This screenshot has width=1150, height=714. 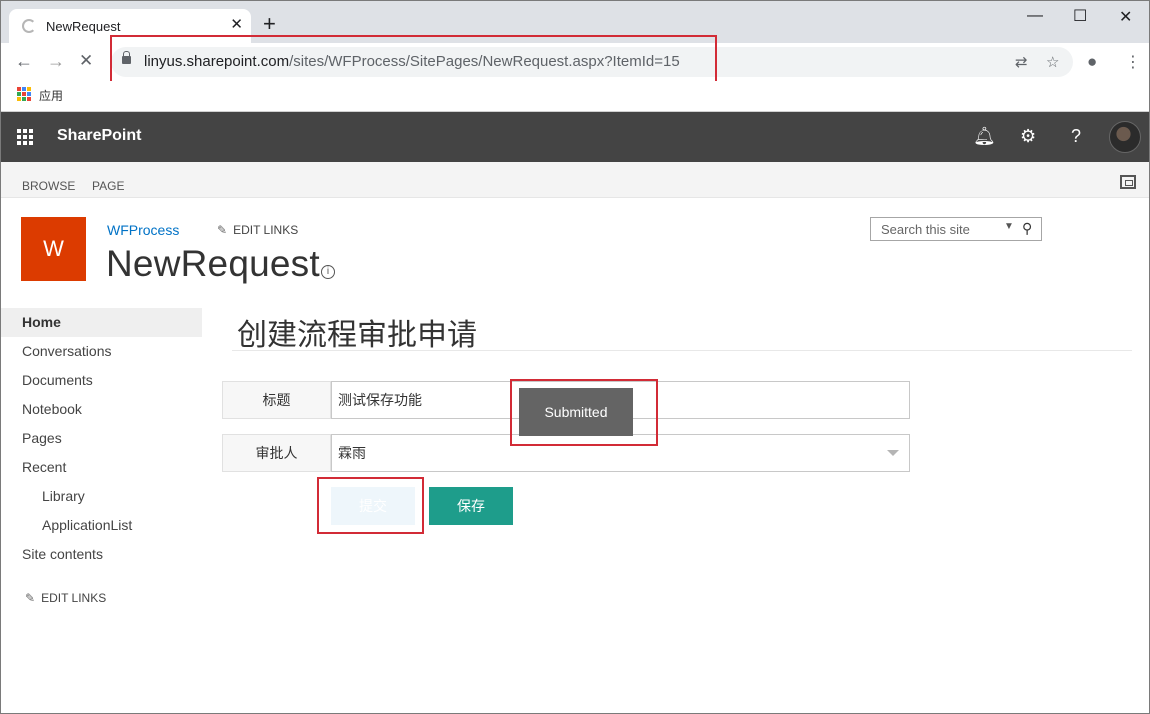 What do you see at coordinates (24, 61) in the screenshot?
I see `back-icon: ←` at bounding box center [24, 61].